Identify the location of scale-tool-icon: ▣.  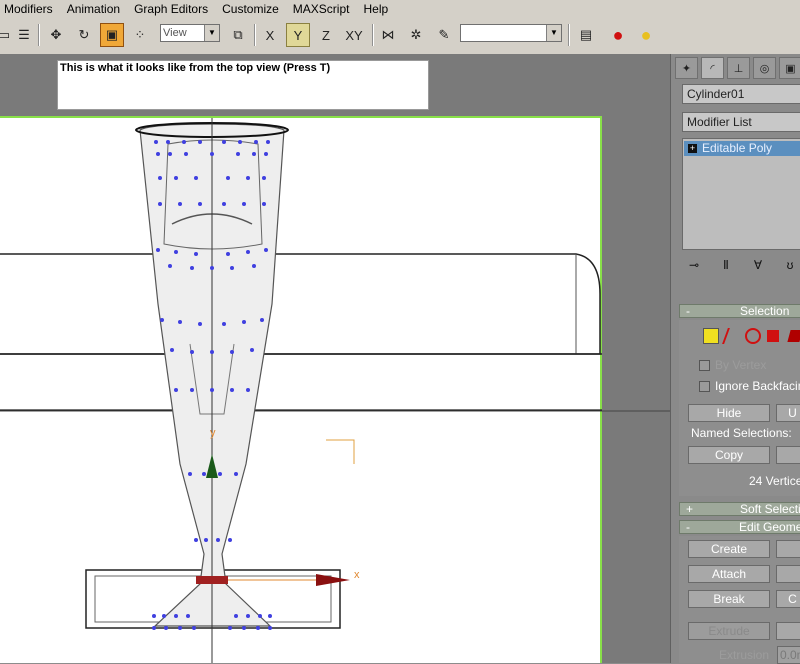
(112, 35).